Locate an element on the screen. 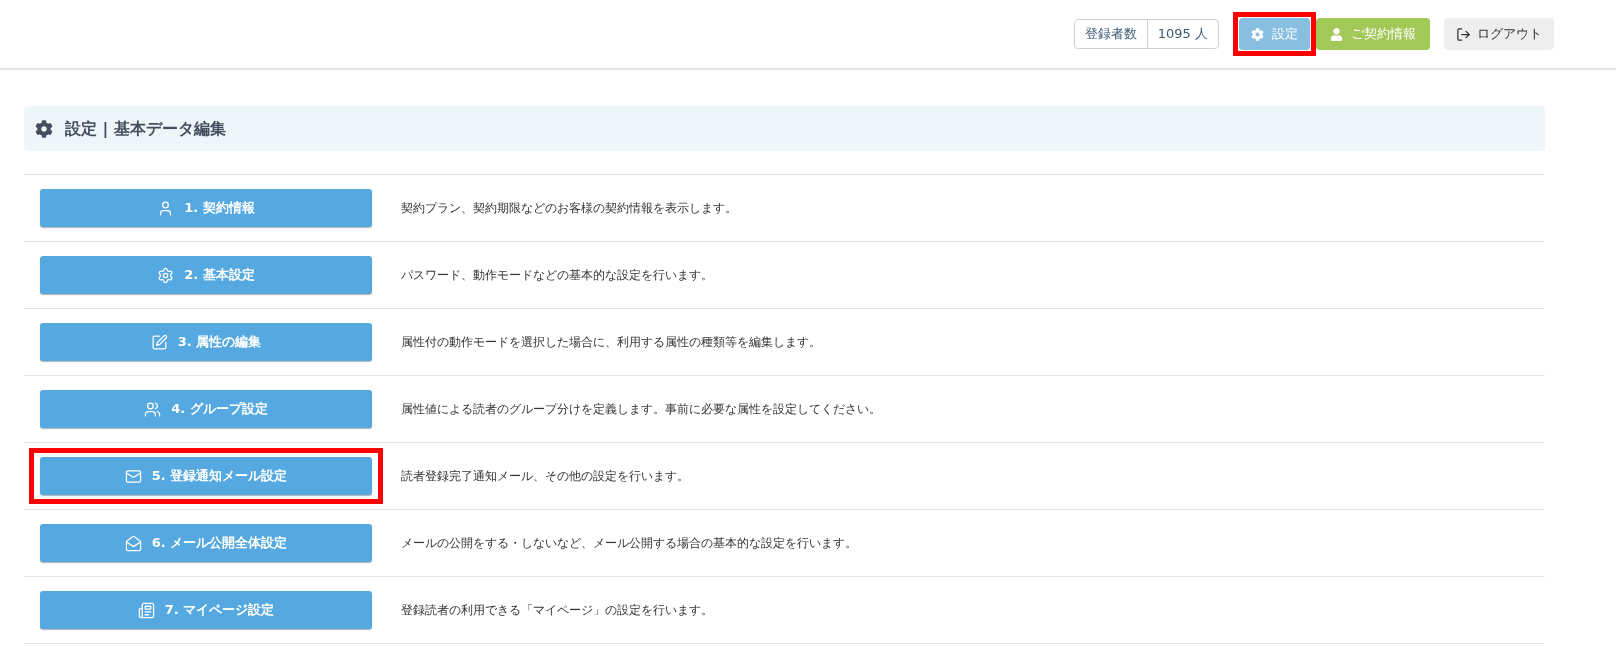 The width and height of the screenshot is (1616, 646). envelope-icon is located at coordinates (133, 476).